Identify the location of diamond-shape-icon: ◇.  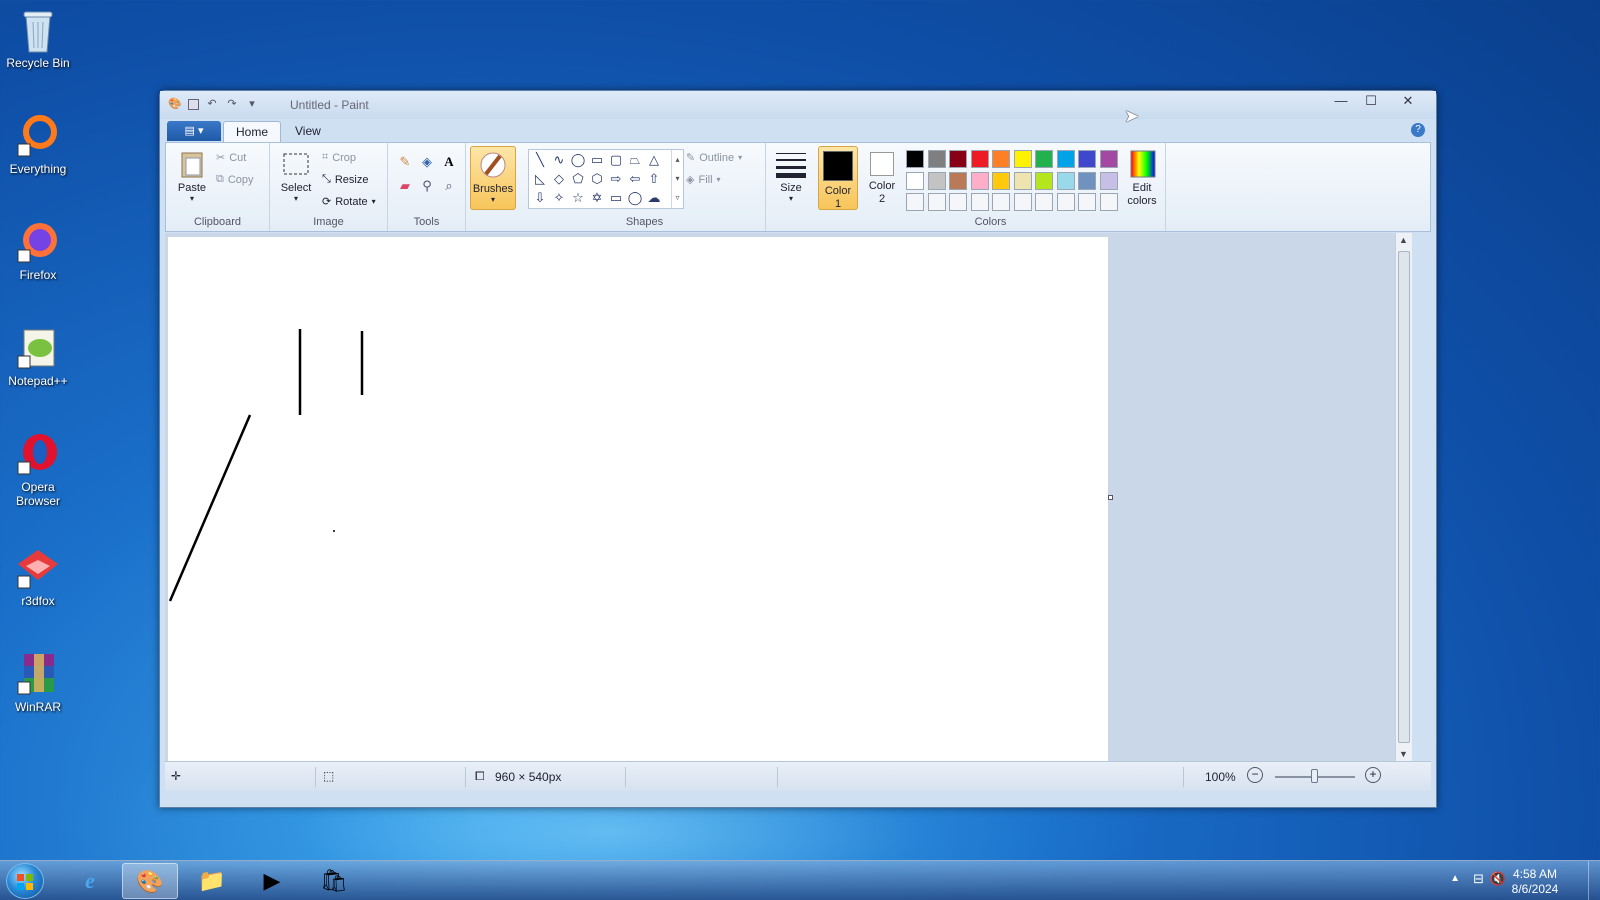
(559, 179).